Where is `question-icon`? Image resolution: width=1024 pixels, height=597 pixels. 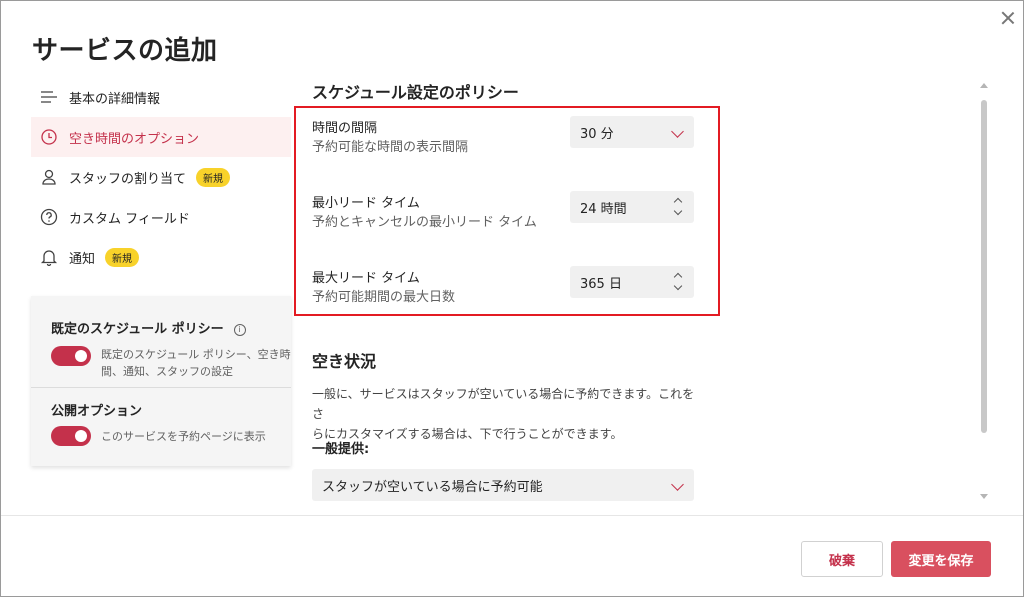 question-icon is located at coordinates (49, 217).